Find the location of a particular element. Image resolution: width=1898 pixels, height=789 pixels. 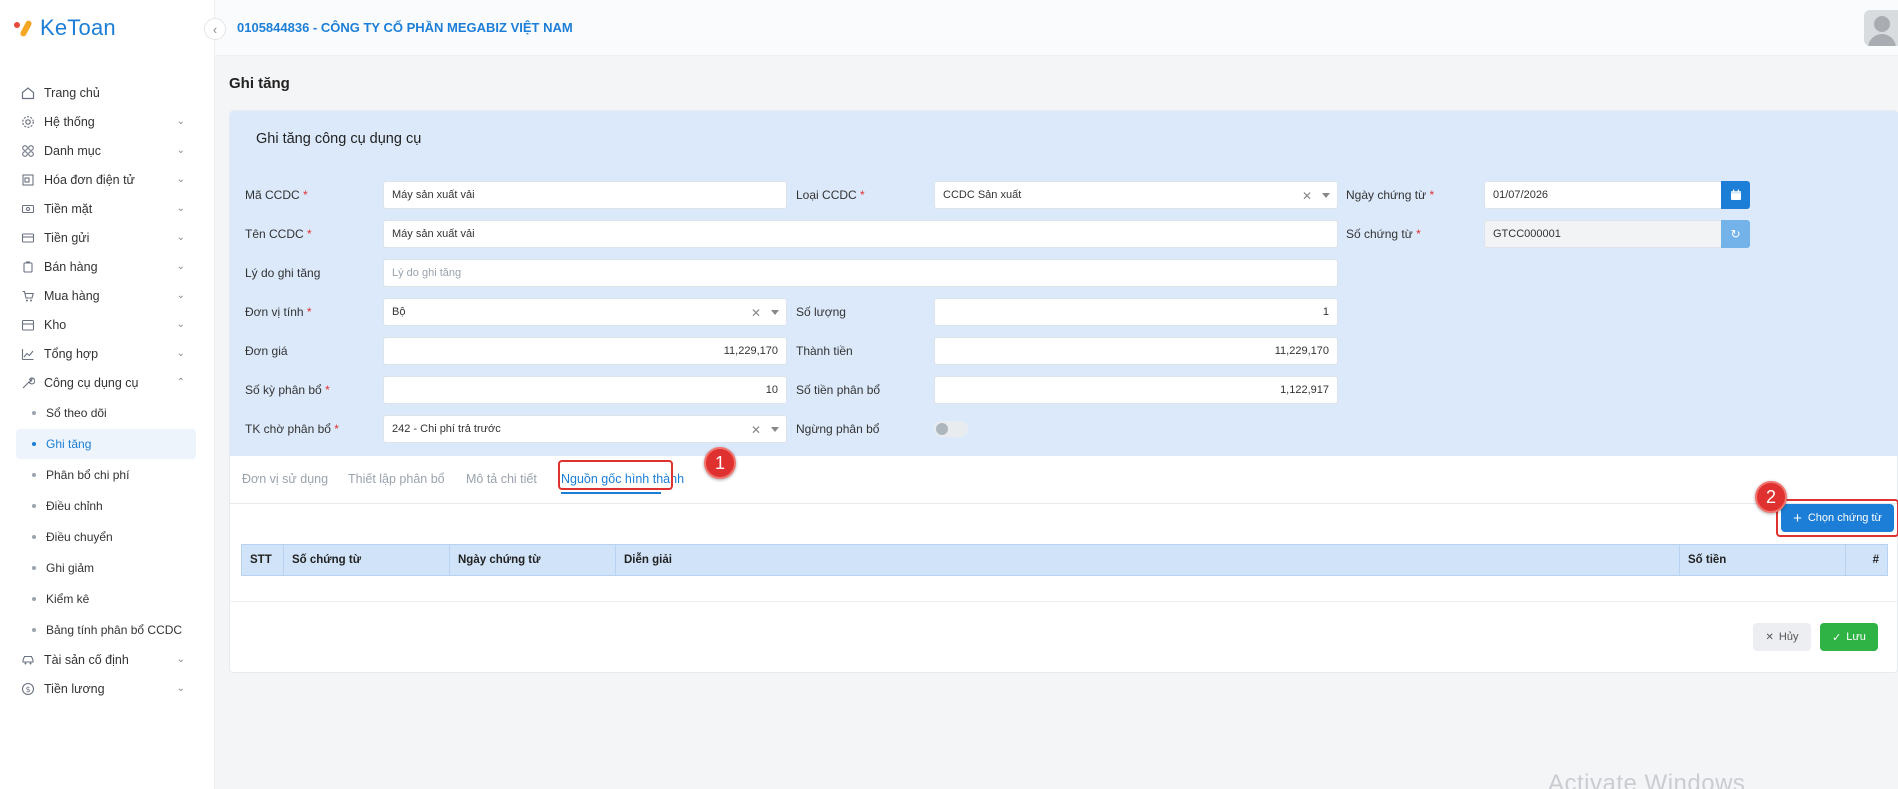

sidebar-subitem-ghi-giam: Ghi giảm is located at coordinates (106, 568).